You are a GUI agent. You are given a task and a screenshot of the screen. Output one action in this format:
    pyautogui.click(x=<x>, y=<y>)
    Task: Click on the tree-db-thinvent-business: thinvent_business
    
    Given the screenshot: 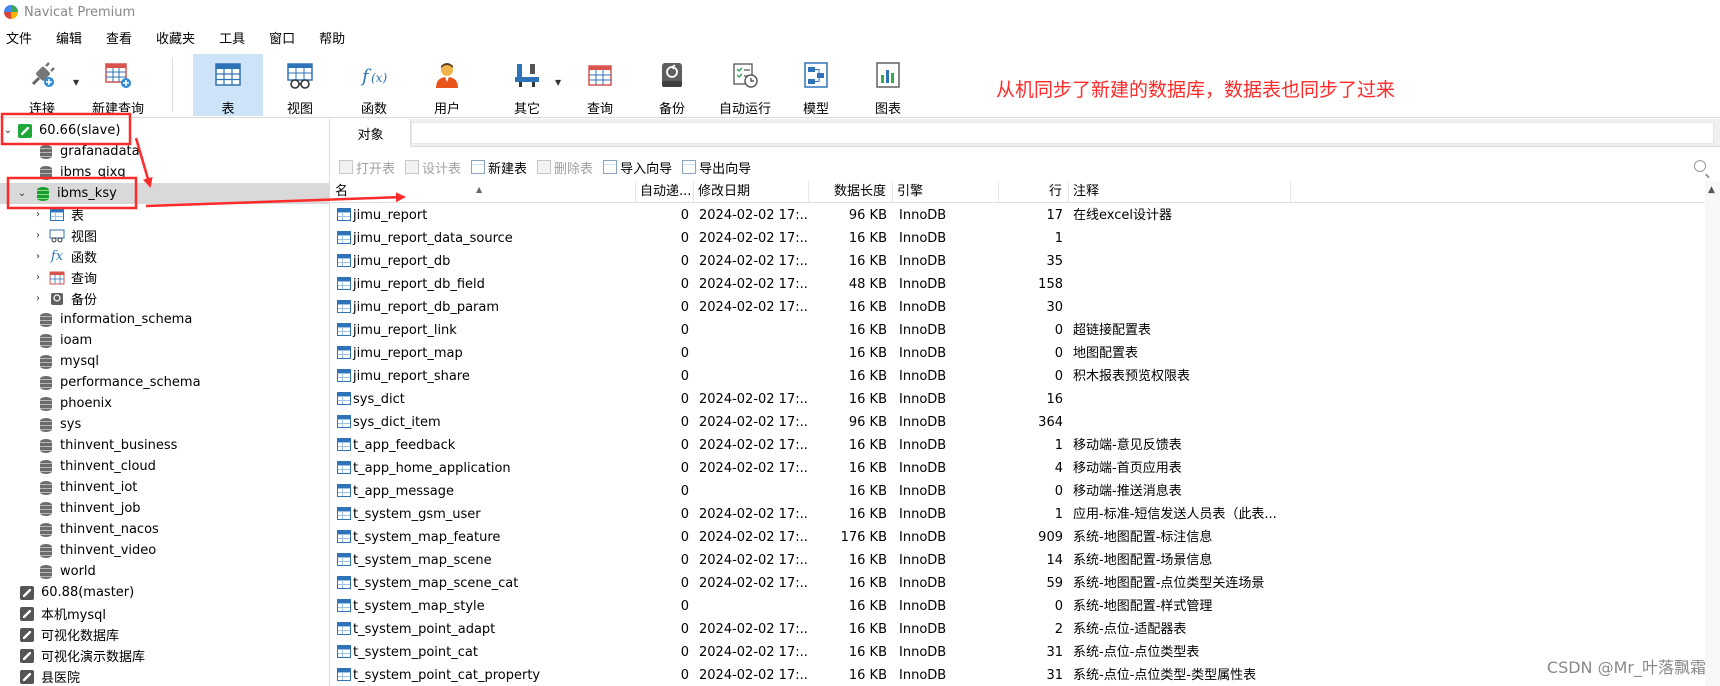 What is the action you would take?
    pyautogui.click(x=164, y=445)
    